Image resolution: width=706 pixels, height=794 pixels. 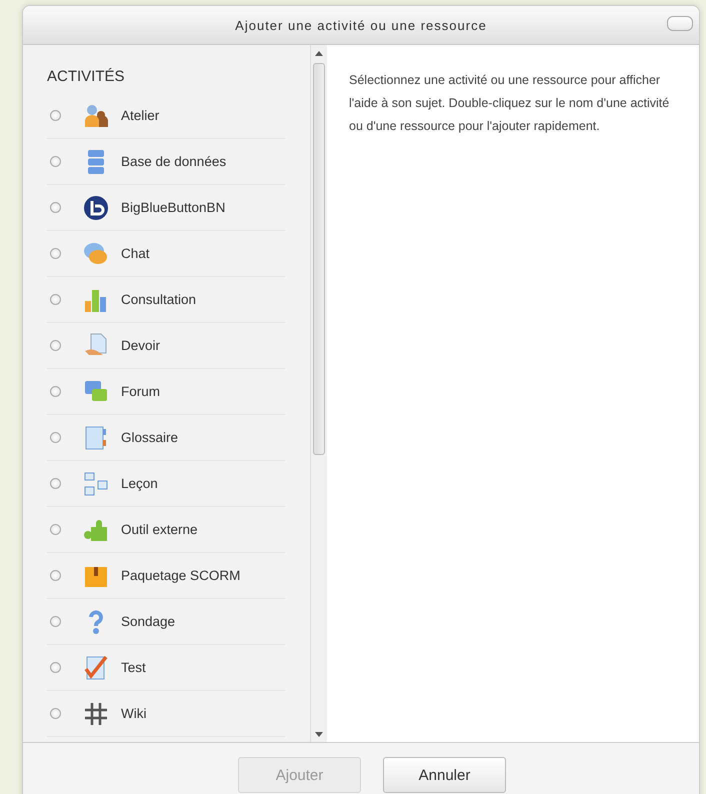 I want to click on close-button, so click(x=680, y=23).